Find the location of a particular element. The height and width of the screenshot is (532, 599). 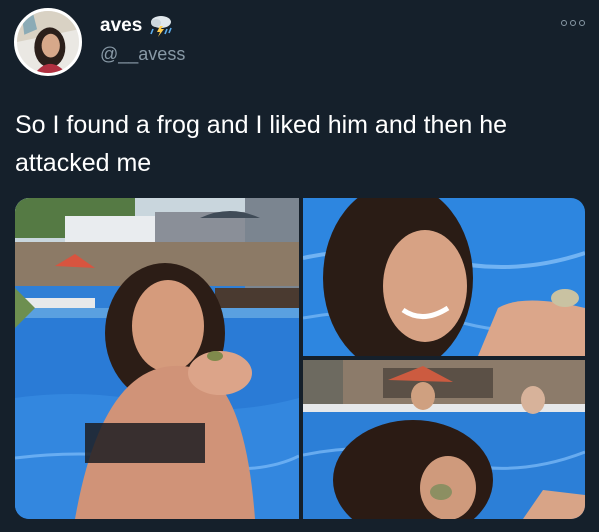

profile-avatar is located at coordinates (48, 42).